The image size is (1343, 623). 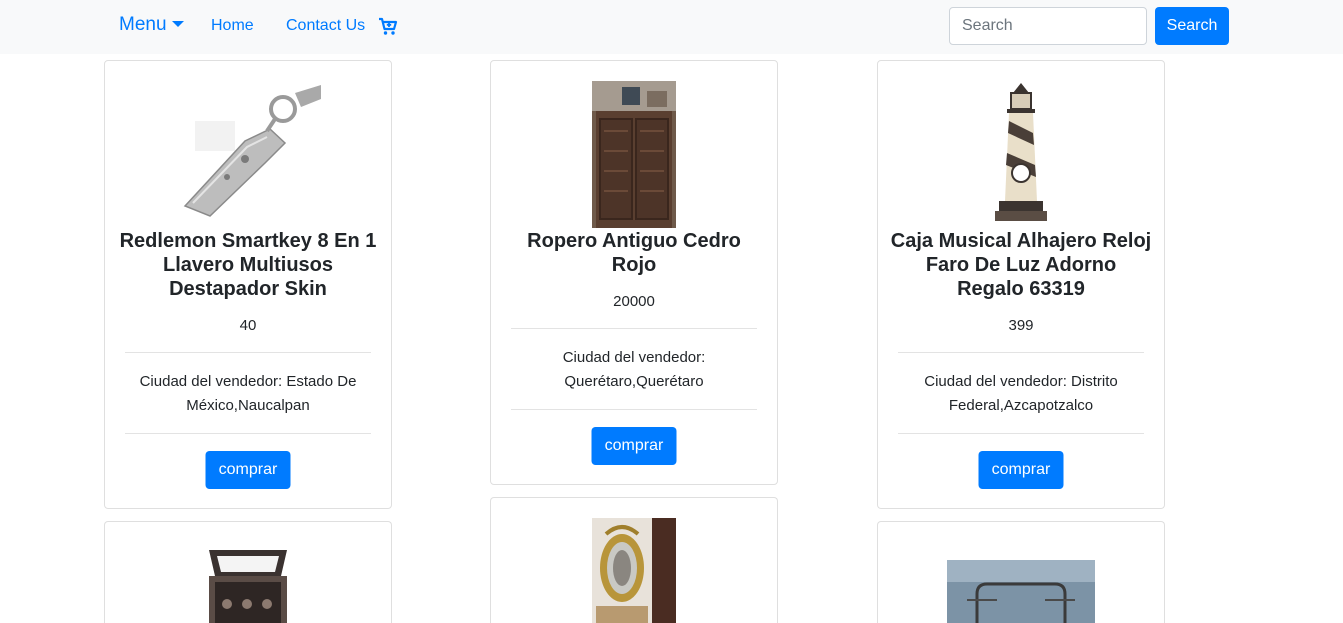 What do you see at coordinates (634, 253) in the screenshot?
I see `product-title: Ropero Antiguo Cedro Rojo` at bounding box center [634, 253].